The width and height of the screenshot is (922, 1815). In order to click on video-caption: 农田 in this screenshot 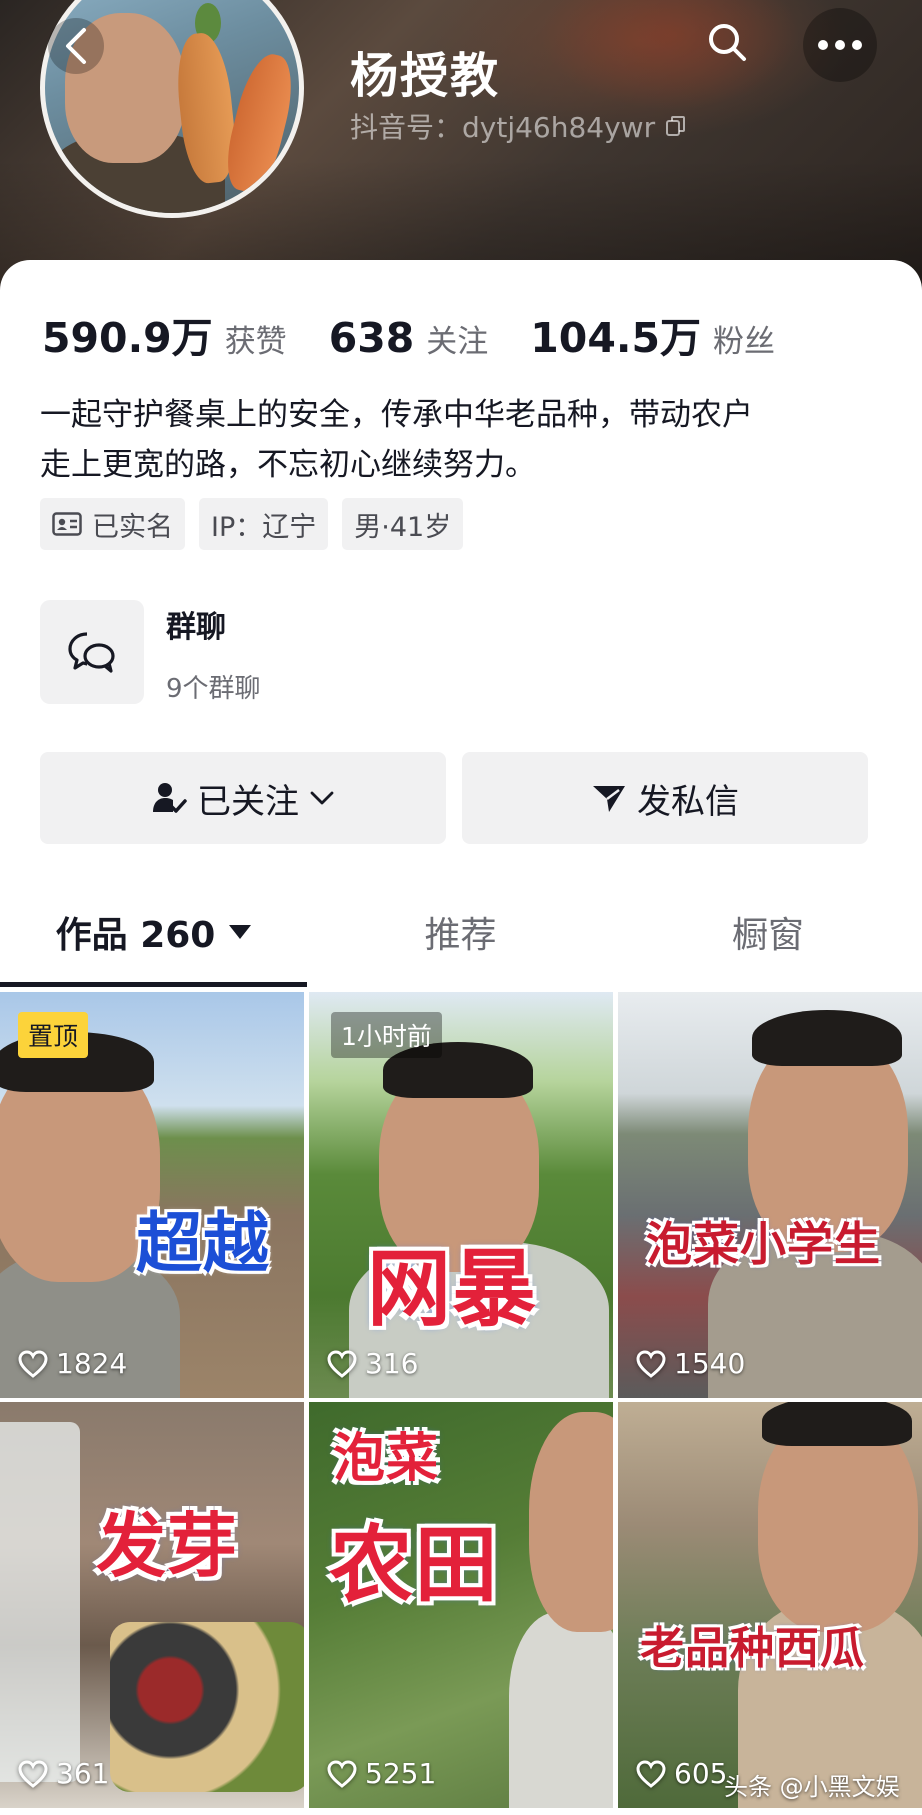, I will do `click(414, 1565)`.